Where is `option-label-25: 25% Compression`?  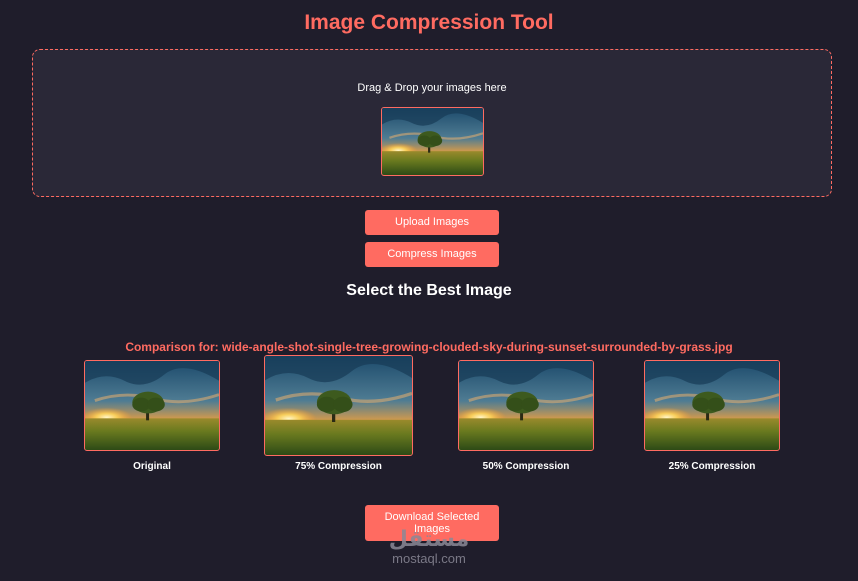 option-label-25: 25% Compression is located at coordinates (712, 466).